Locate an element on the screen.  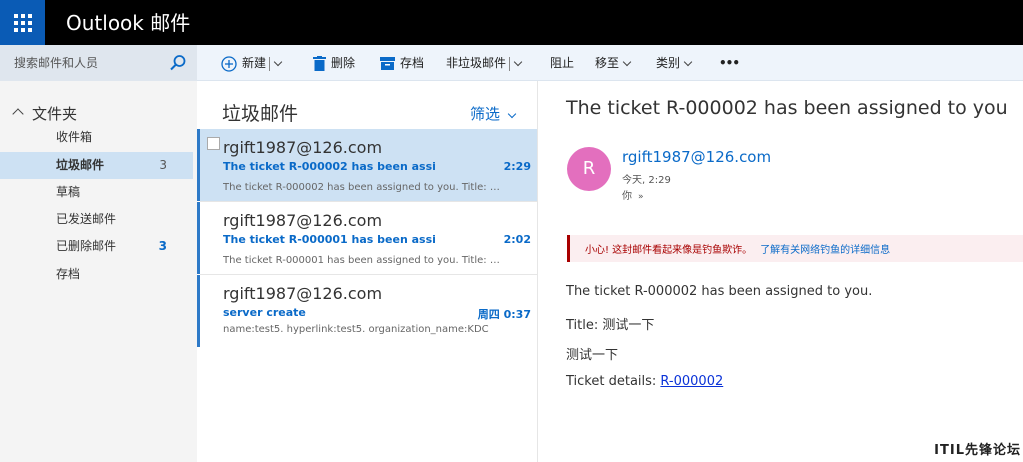
recipient: 你» is located at coordinates (633, 194).